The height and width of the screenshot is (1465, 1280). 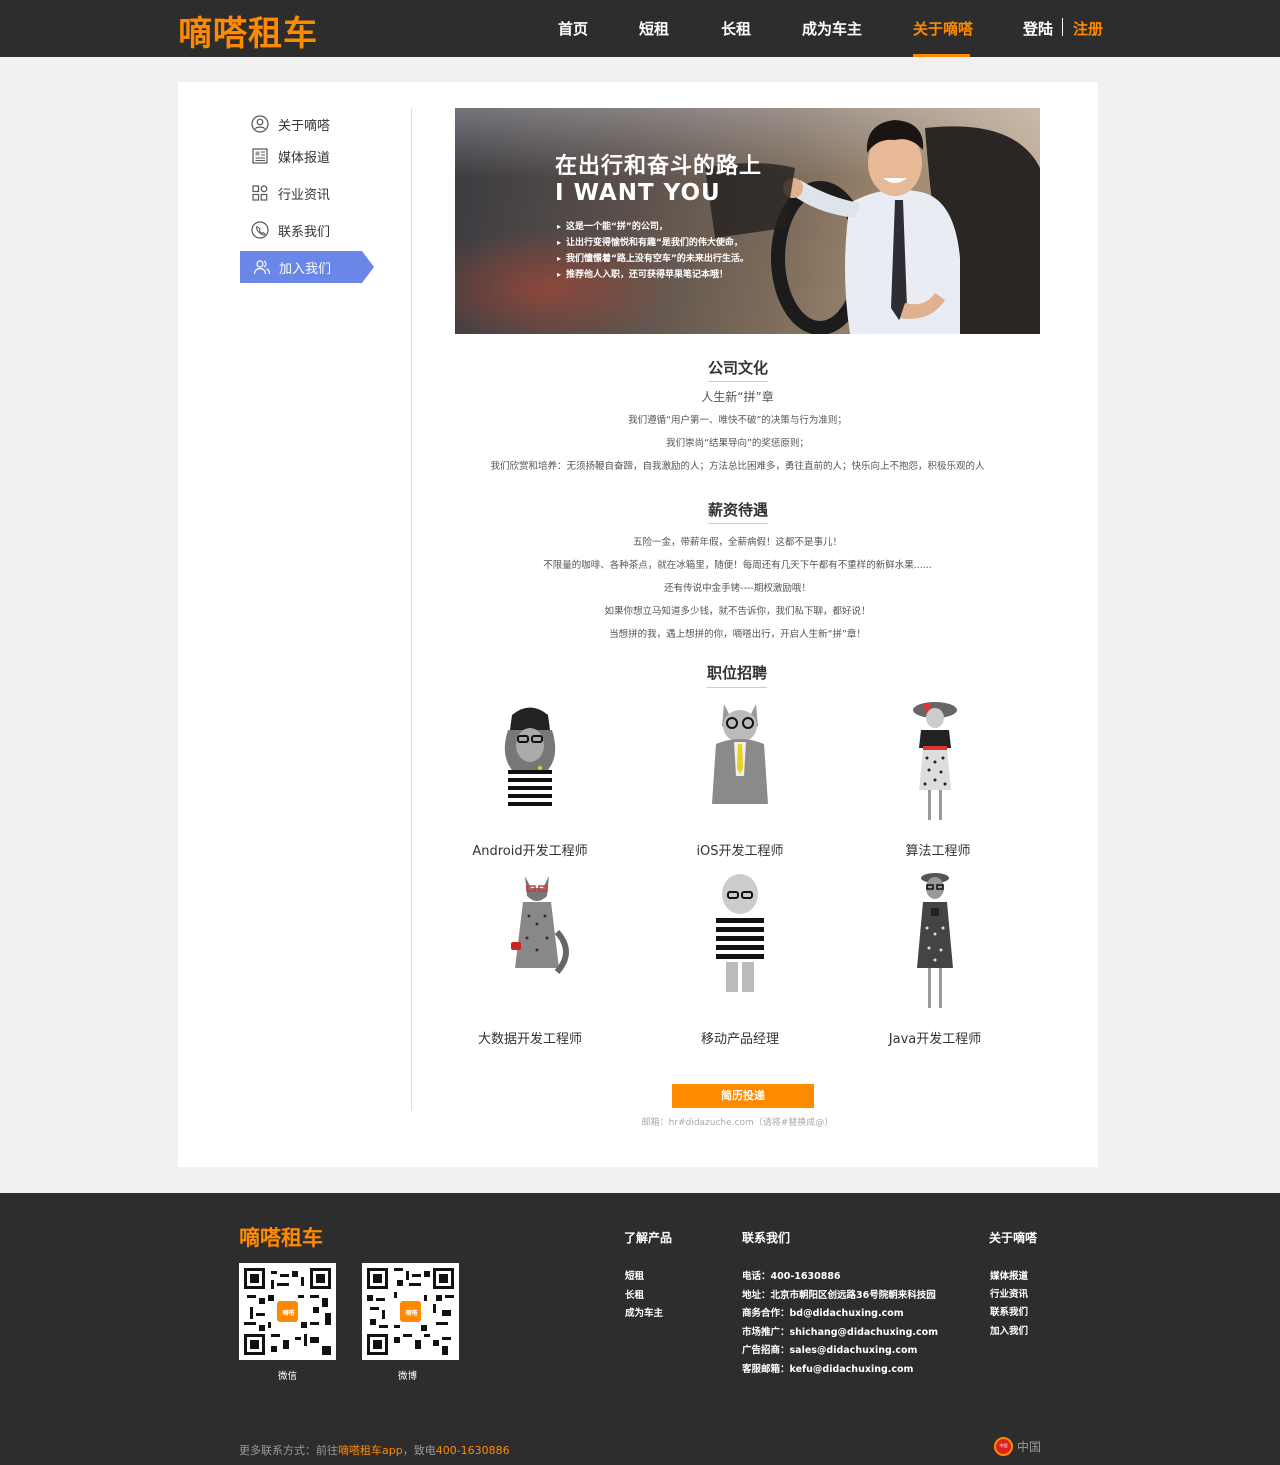 What do you see at coordinates (304, 232) in the screenshot?
I see `sidebar-item-label: 联系我们` at bounding box center [304, 232].